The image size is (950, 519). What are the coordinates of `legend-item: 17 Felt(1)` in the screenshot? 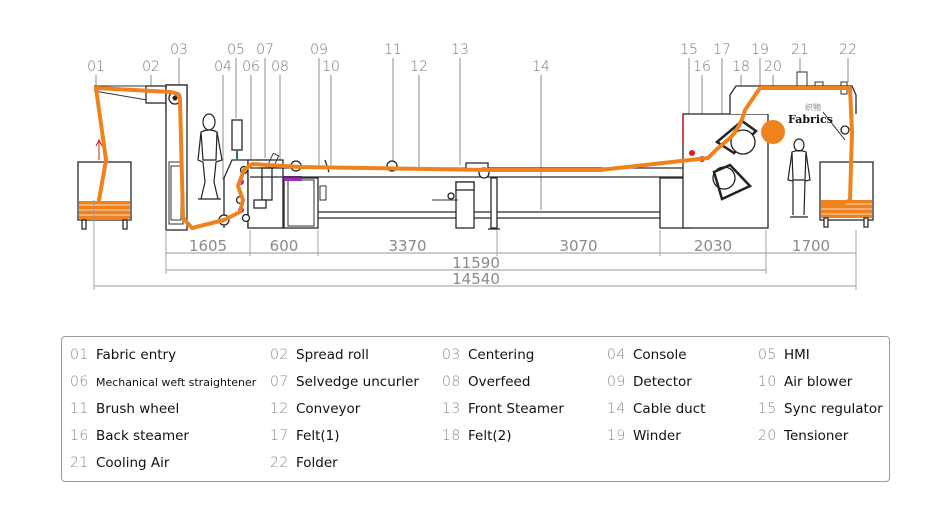 It's located at (305, 436).